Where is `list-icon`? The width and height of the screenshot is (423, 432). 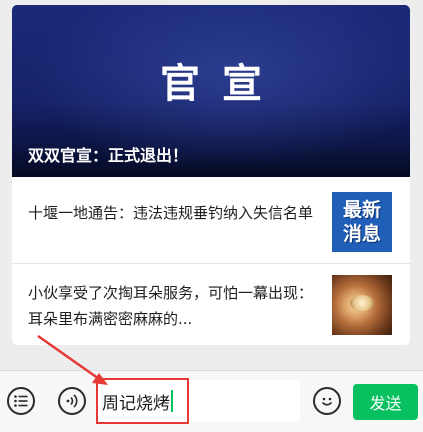 list-icon is located at coordinates (21, 401).